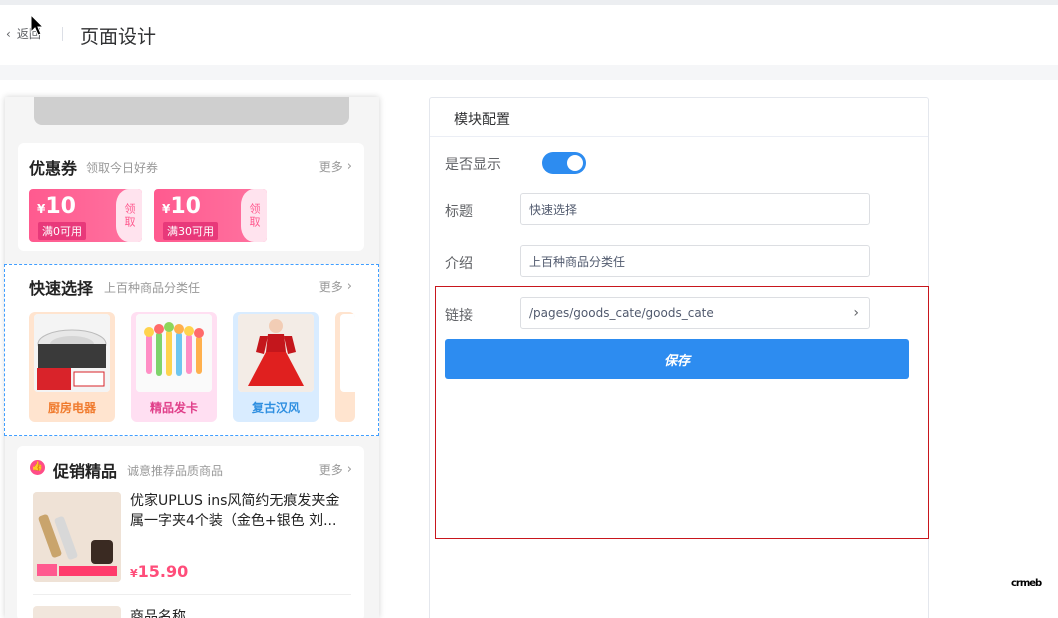  I want to click on quick-select-section: 快速选择 上百种商品分类任 更多 › 厨房电器 精品发卡 复古汉风, so click(191, 350).